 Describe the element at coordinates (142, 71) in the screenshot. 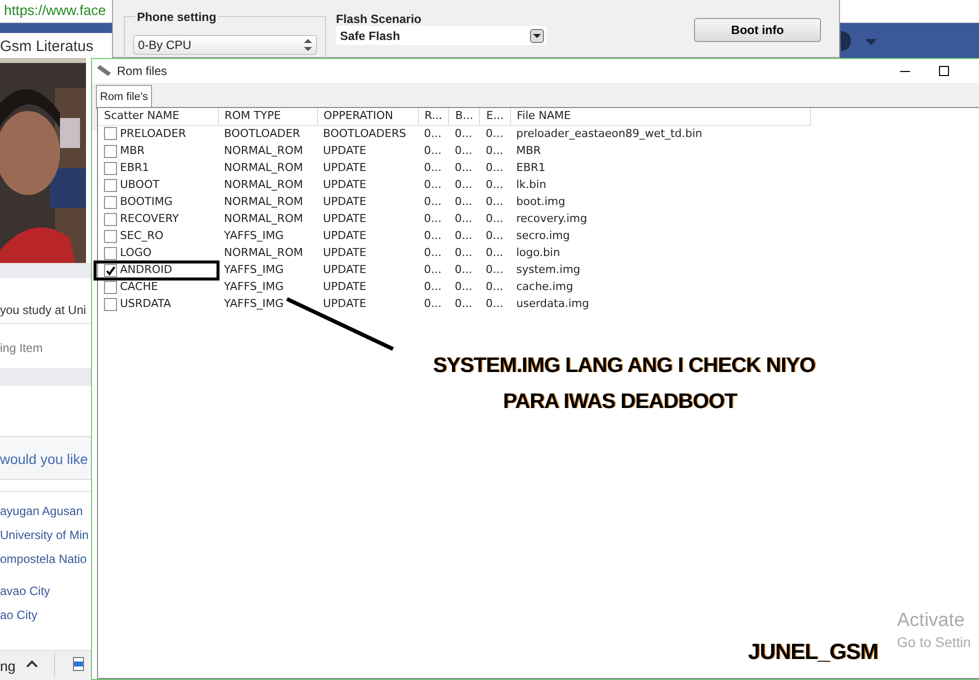

I see `window-title: Rom files` at that location.